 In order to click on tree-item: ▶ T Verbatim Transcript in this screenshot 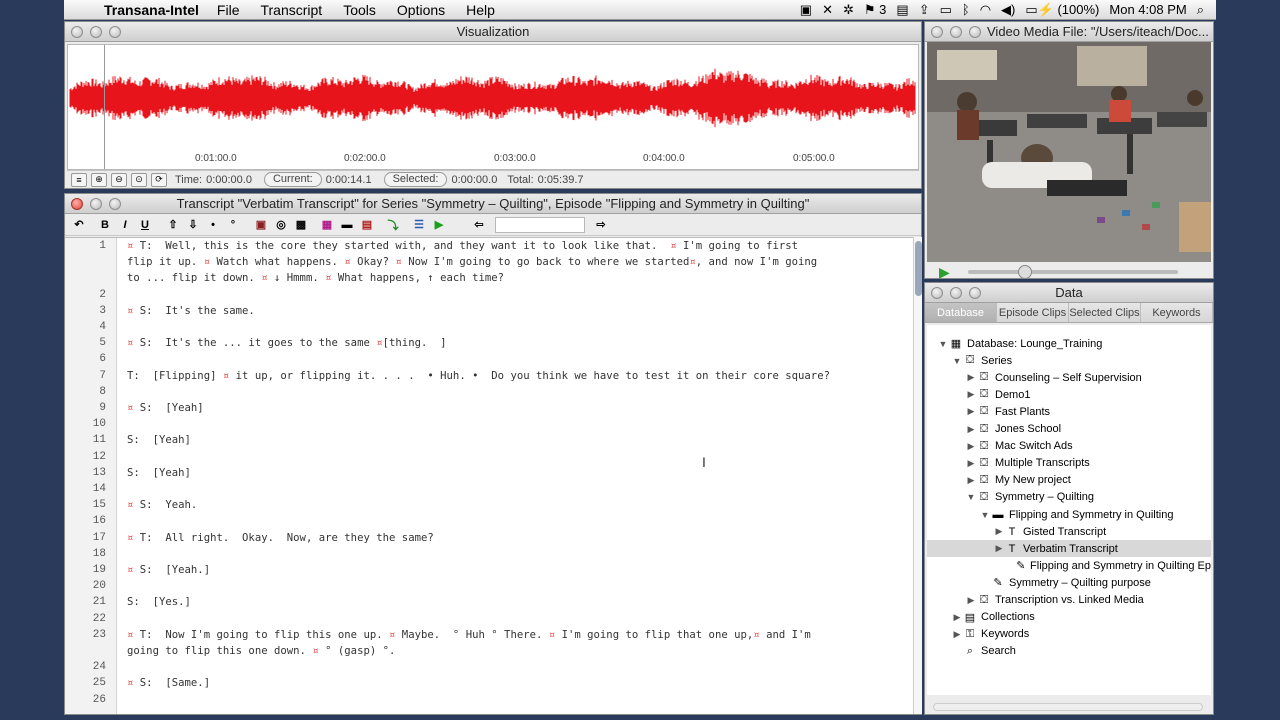, I will do `click(1069, 549)`.